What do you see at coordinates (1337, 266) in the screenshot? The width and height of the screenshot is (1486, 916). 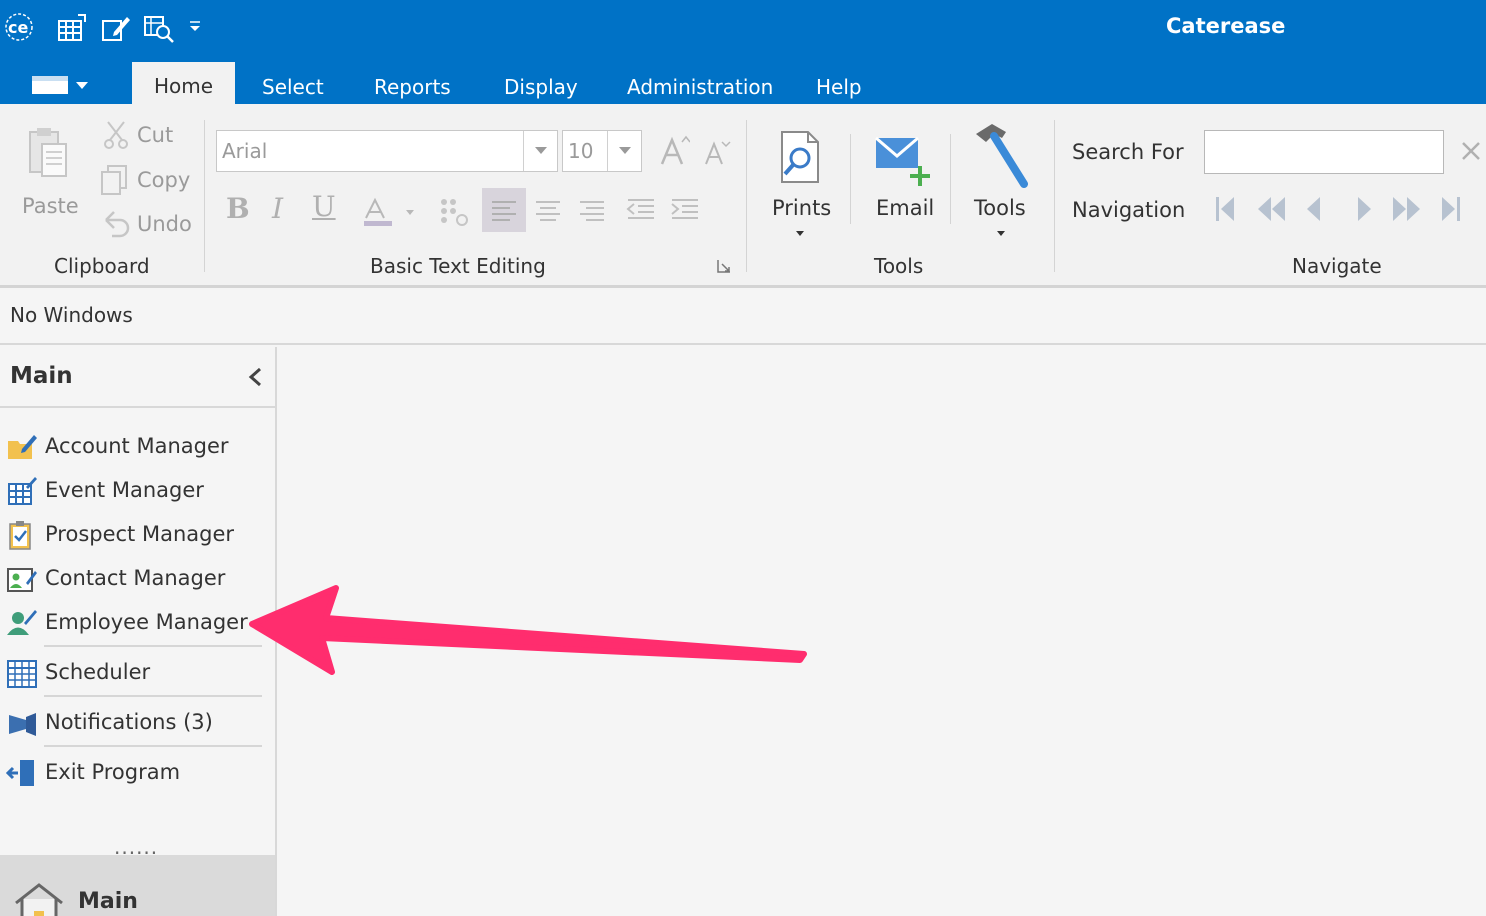 I see `navigate-group-label: Navigate` at bounding box center [1337, 266].